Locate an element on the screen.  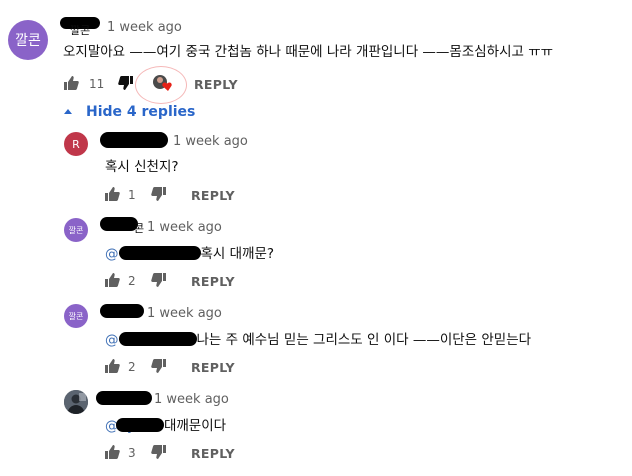
like-count: 11 is located at coordinates (97, 84).